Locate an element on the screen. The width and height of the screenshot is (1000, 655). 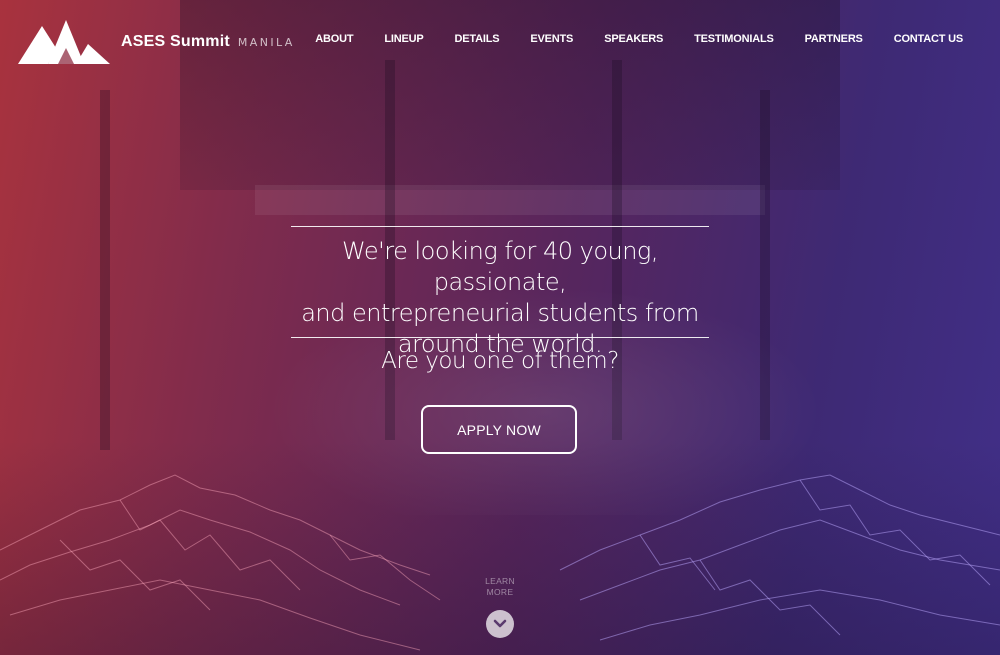
headline-line: We're looking for 40 young, passionate, is located at coordinates (500, 266).